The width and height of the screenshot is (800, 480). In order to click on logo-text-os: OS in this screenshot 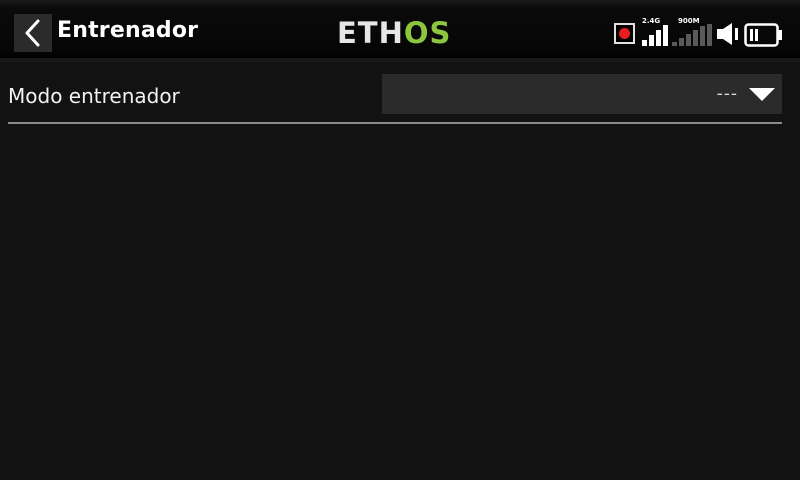, I will do `click(427, 33)`.